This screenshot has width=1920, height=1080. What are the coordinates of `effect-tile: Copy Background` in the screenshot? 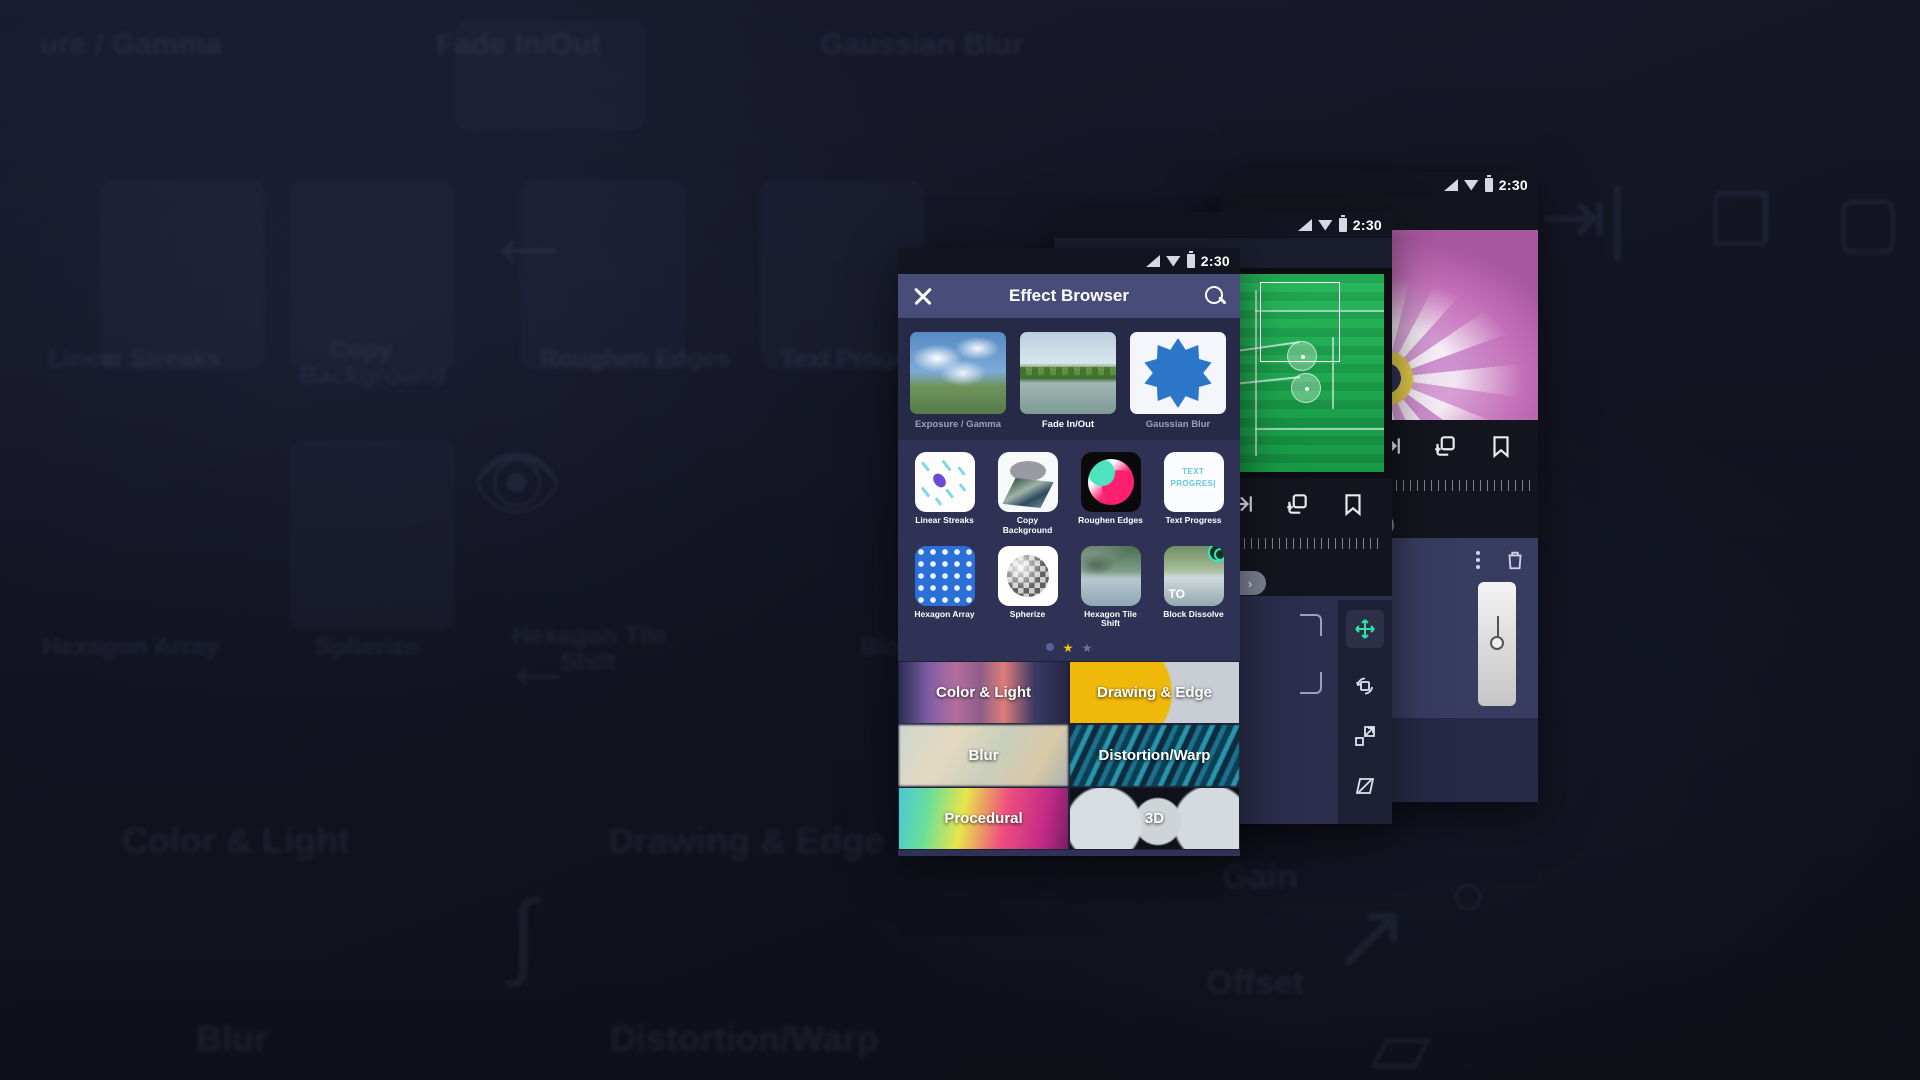 It's located at (1027, 494).